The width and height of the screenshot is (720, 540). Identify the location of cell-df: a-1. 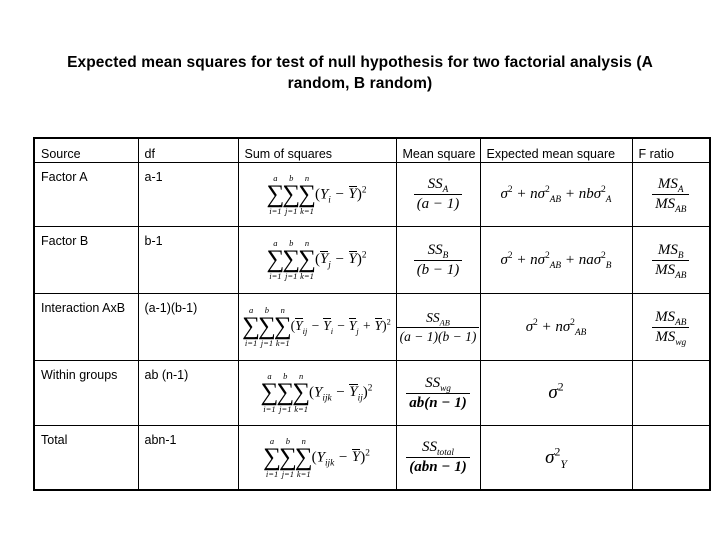
(188, 194).